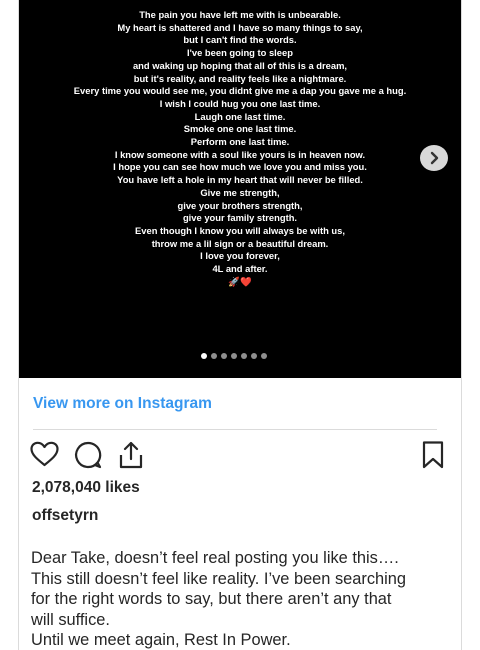  I want to click on poem-line: give your brothers strength,, so click(240, 205).